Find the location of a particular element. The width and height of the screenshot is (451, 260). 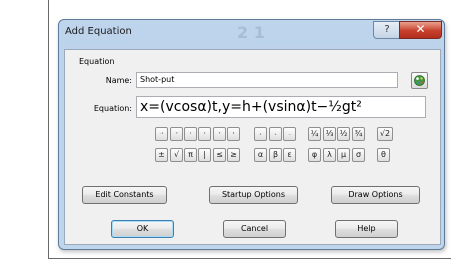

name-palette-button is located at coordinates (419, 80).